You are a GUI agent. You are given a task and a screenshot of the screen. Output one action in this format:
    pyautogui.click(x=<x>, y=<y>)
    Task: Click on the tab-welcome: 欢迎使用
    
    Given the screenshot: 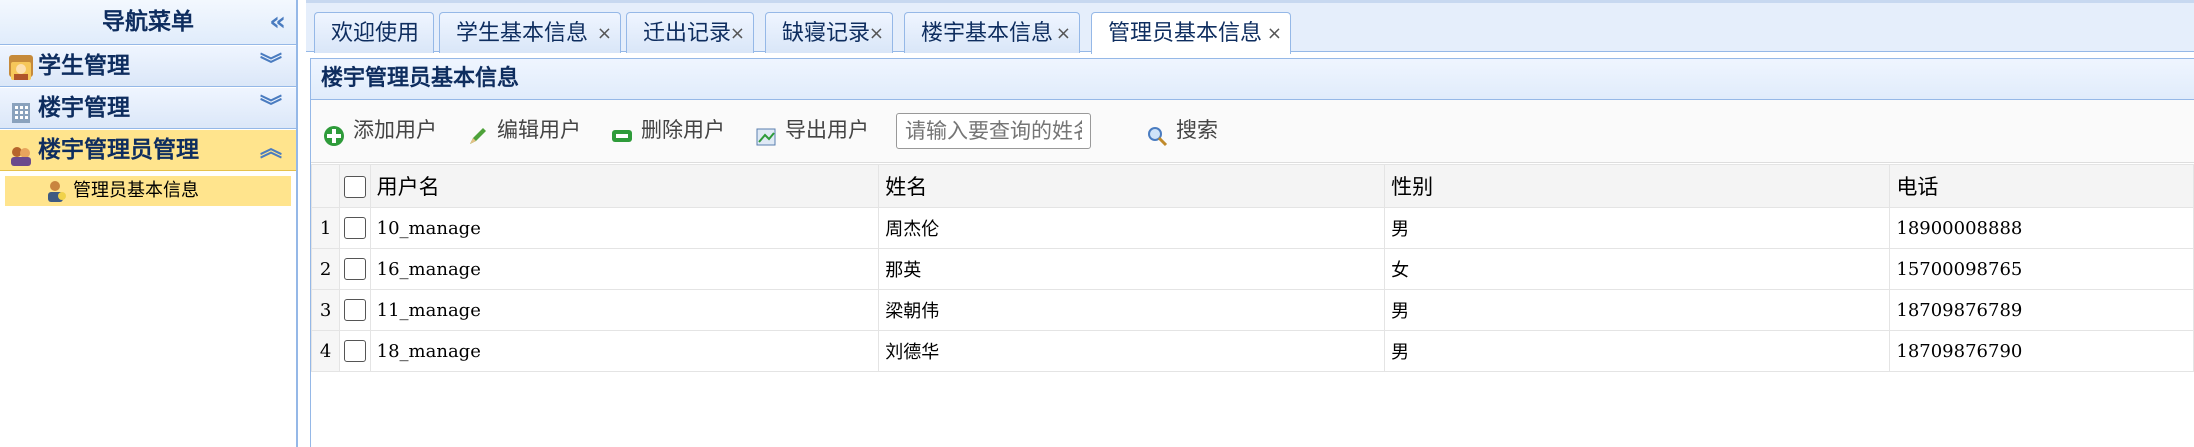 What is the action you would take?
    pyautogui.click(x=374, y=32)
    